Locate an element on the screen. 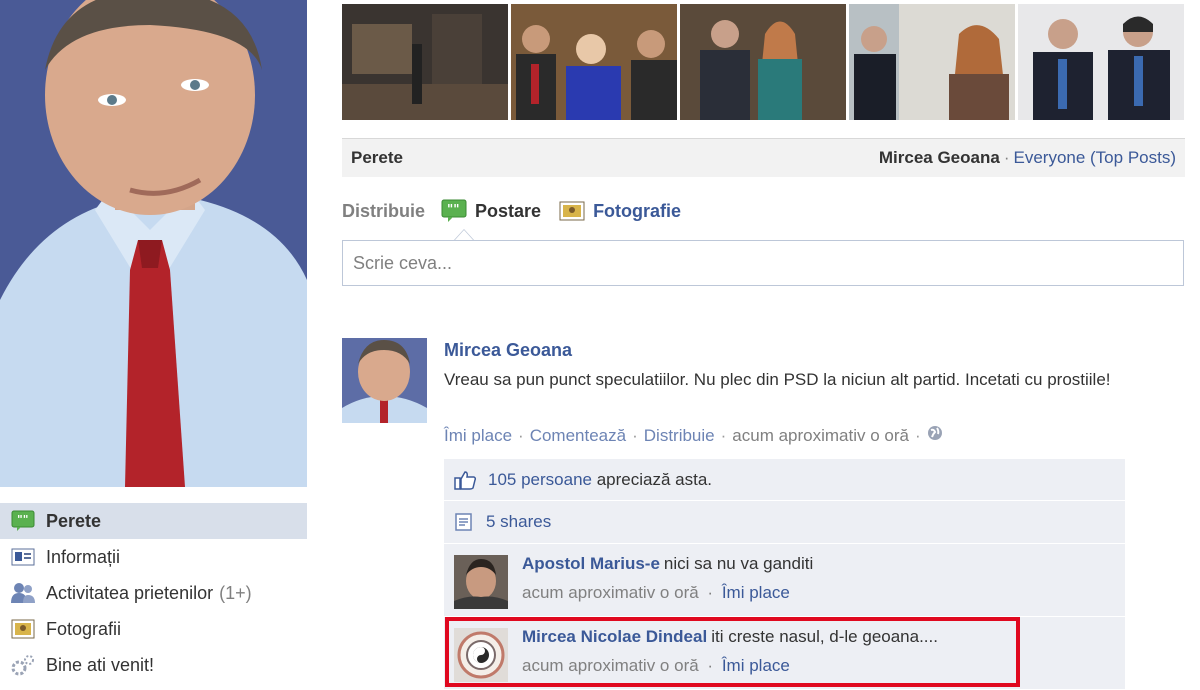 The image size is (1200, 690). photo-icon is located at coordinates (572, 211).